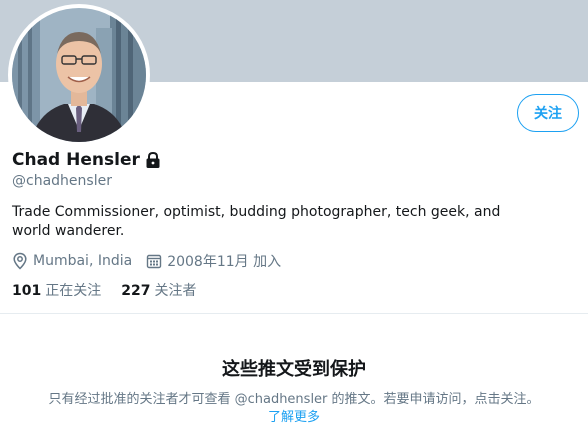 The image size is (588, 424). I want to click on following-count: 101, so click(27, 291).